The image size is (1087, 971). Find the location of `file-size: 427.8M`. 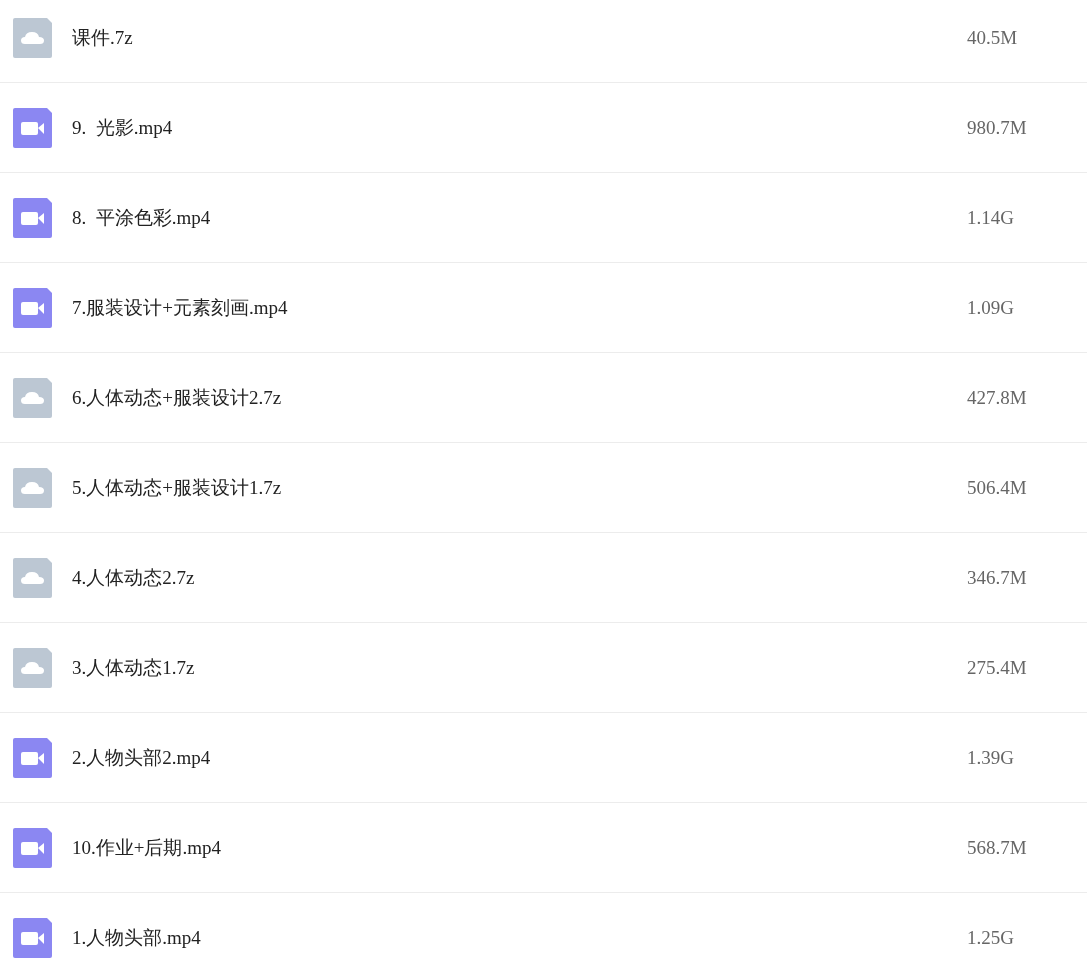

file-size: 427.8M is located at coordinates (997, 397).